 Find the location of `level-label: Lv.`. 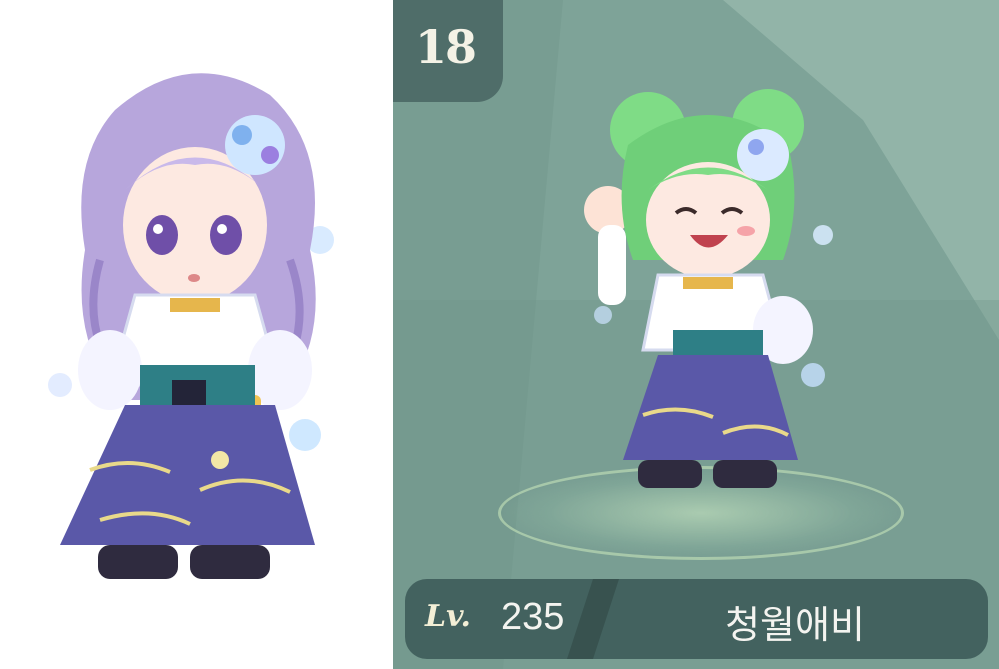

level-label: Lv. is located at coordinates (448, 616).